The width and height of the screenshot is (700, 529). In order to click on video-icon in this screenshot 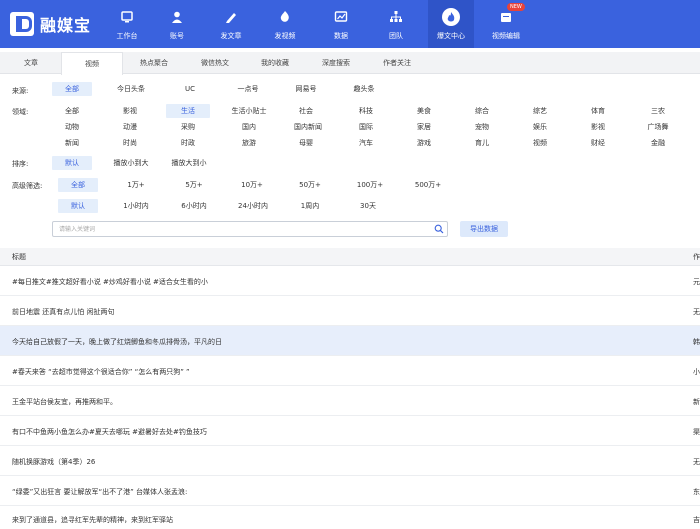, I will do `click(284, 16)`.